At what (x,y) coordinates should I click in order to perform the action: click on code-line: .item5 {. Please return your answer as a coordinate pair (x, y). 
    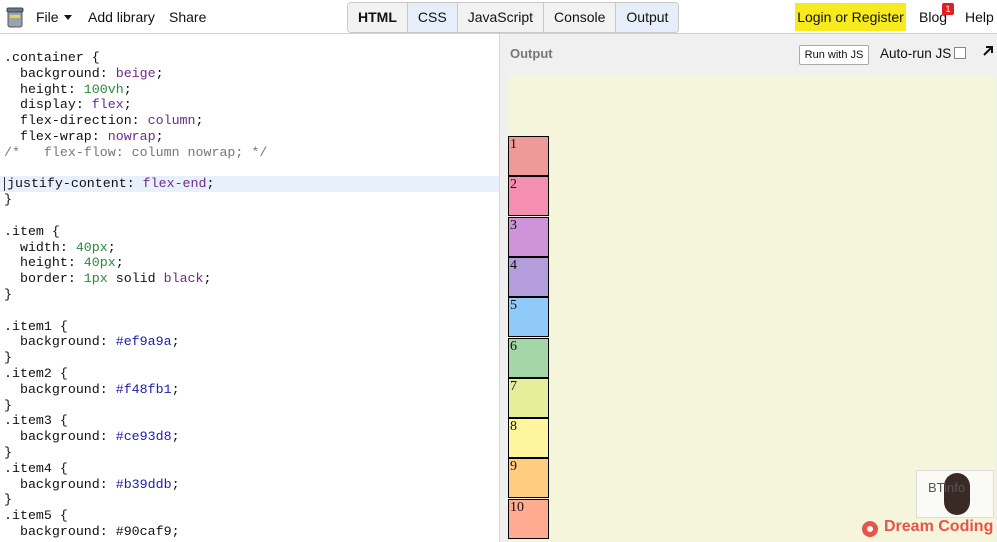
    Looking at the image, I should click on (251, 516).